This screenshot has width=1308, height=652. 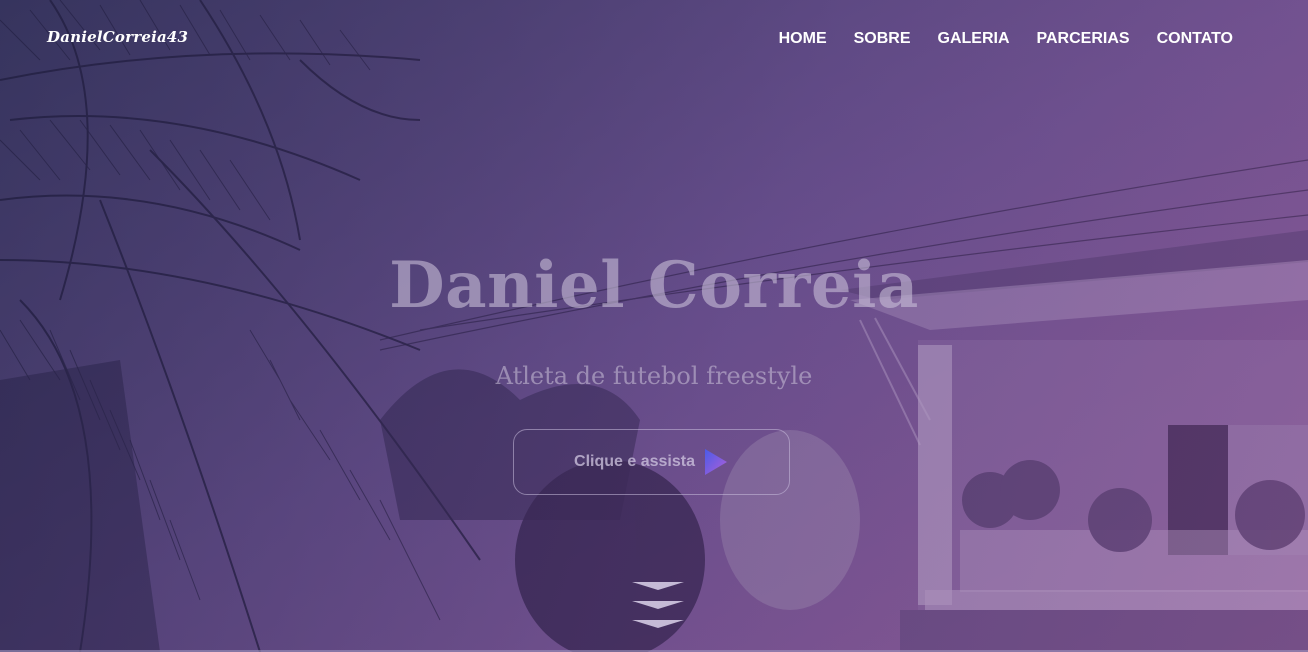 What do you see at coordinates (658, 606) in the screenshot?
I see `chevrons-down-icon` at bounding box center [658, 606].